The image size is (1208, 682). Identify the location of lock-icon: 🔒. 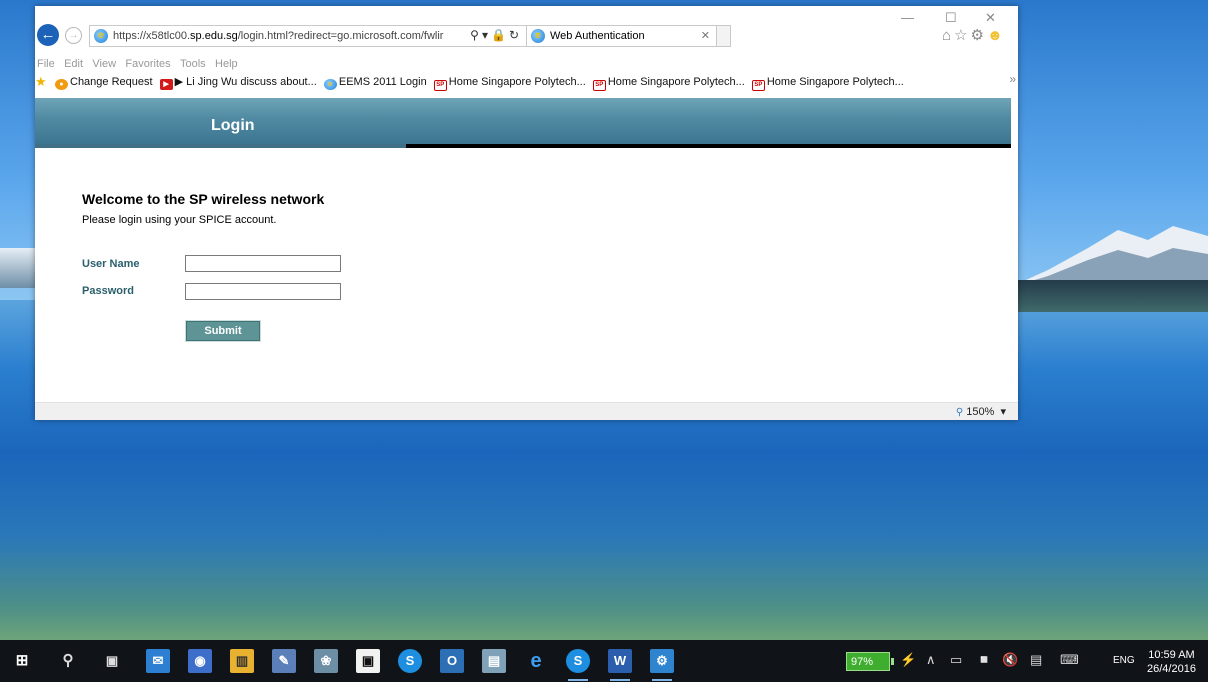
(500, 35).